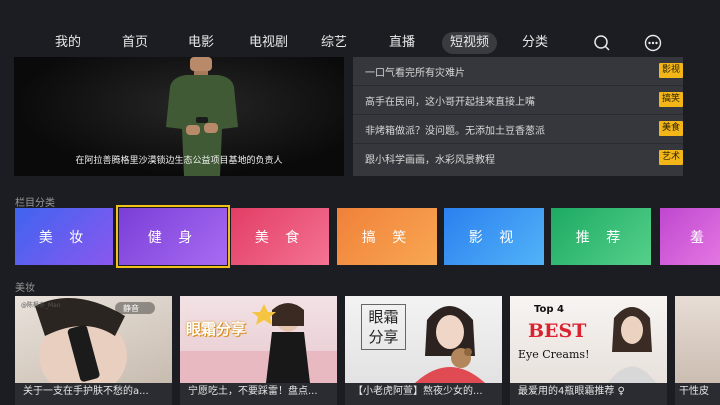  I want to click on nav-movies: 电影, so click(201, 43).